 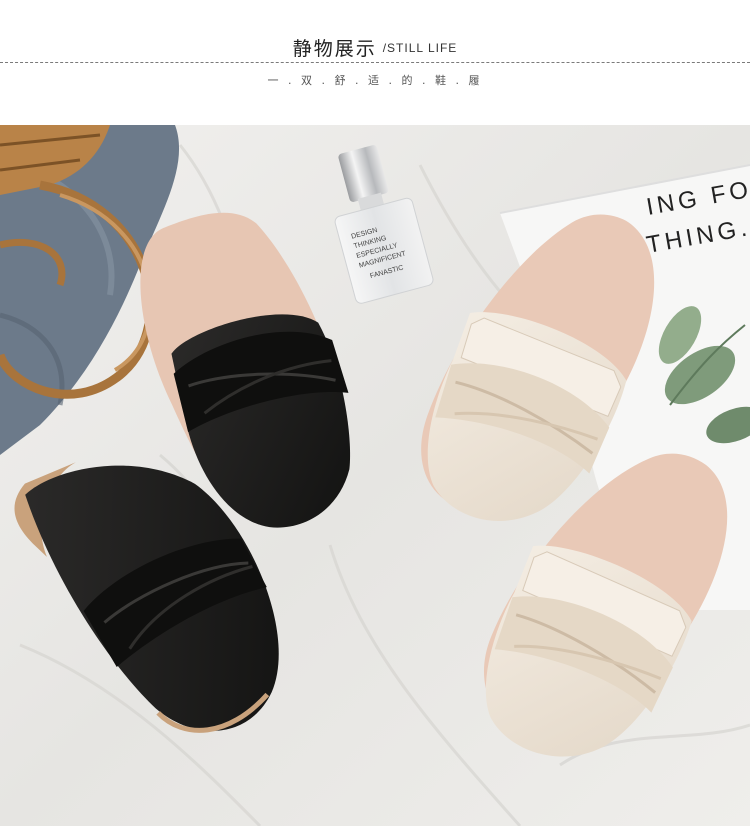 What do you see at coordinates (420, 47) in the screenshot?
I see `section-title-en: /STILL LIFE` at bounding box center [420, 47].